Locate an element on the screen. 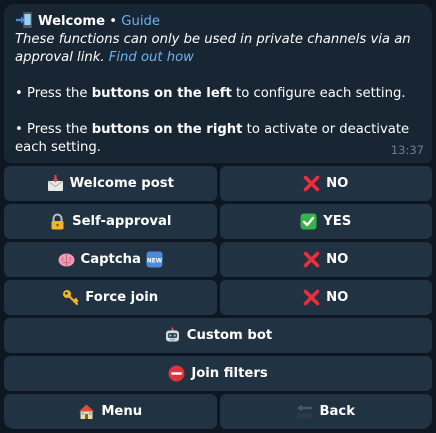 This screenshot has height=433, width=436. welcome-post-value: NO is located at coordinates (337, 183).